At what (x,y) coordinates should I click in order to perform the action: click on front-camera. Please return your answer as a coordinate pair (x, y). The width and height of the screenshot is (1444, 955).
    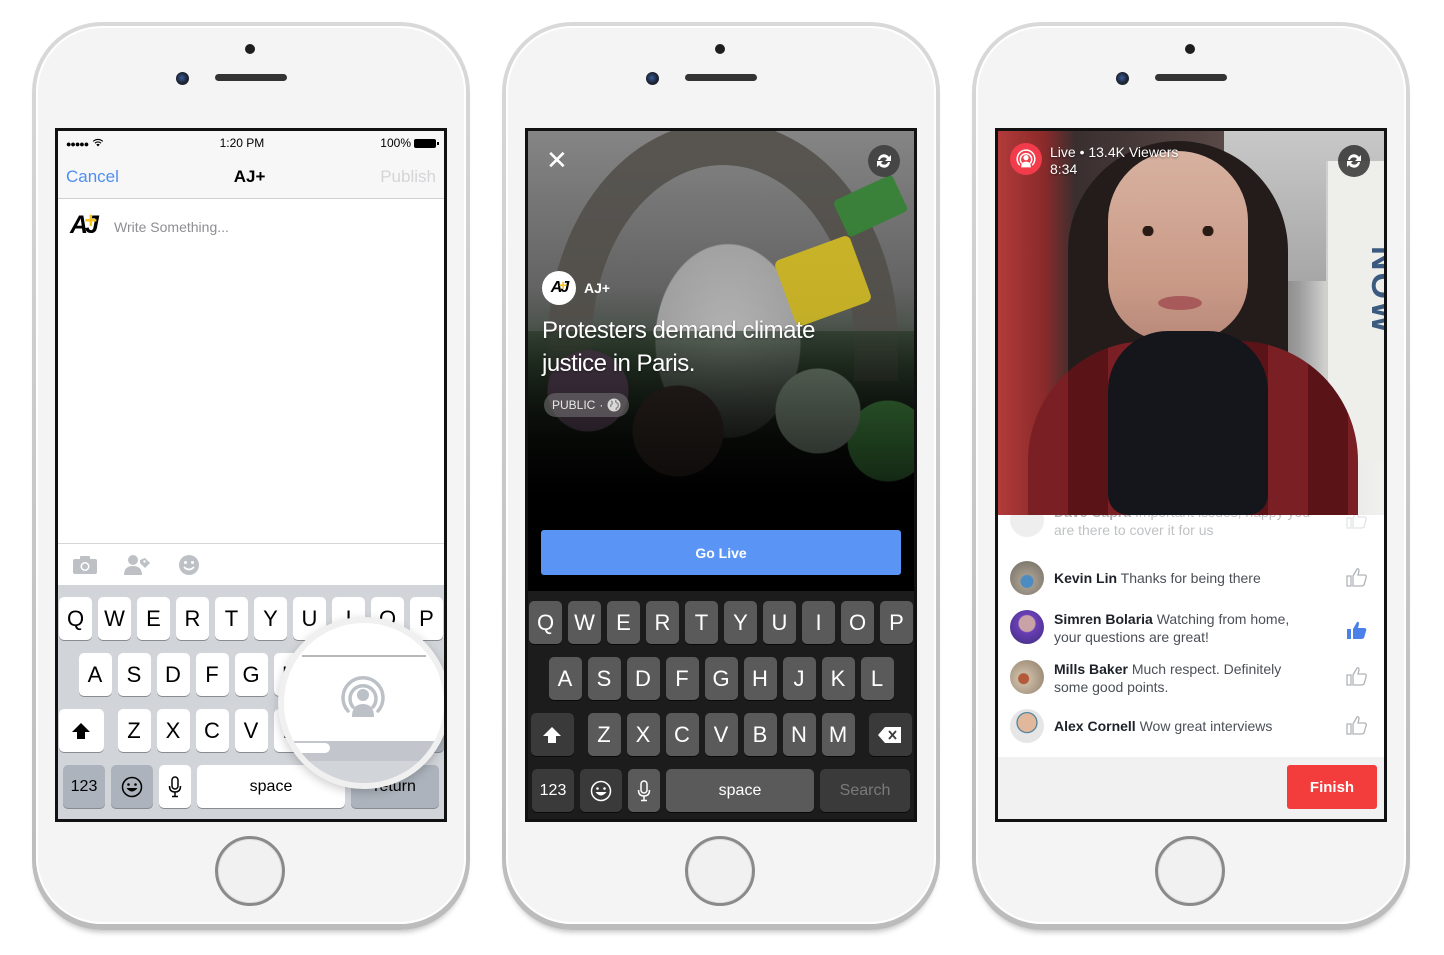
    Looking at the image, I should click on (652, 78).